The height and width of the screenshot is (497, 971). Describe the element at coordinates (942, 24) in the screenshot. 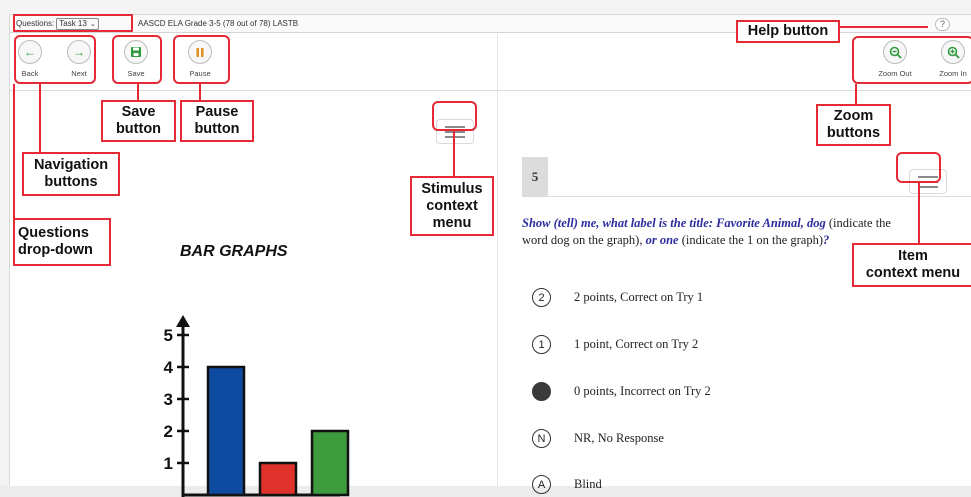

I see `help-button: ?` at that location.